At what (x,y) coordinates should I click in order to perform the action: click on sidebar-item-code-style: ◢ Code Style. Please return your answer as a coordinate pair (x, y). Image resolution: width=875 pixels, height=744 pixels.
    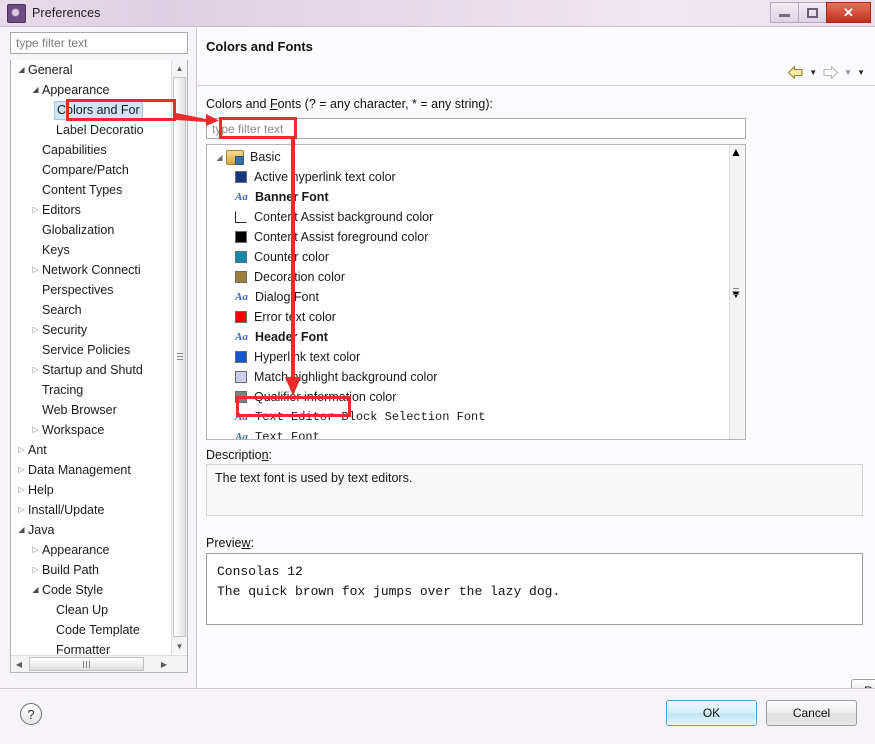
    Looking at the image, I should click on (91, 590).